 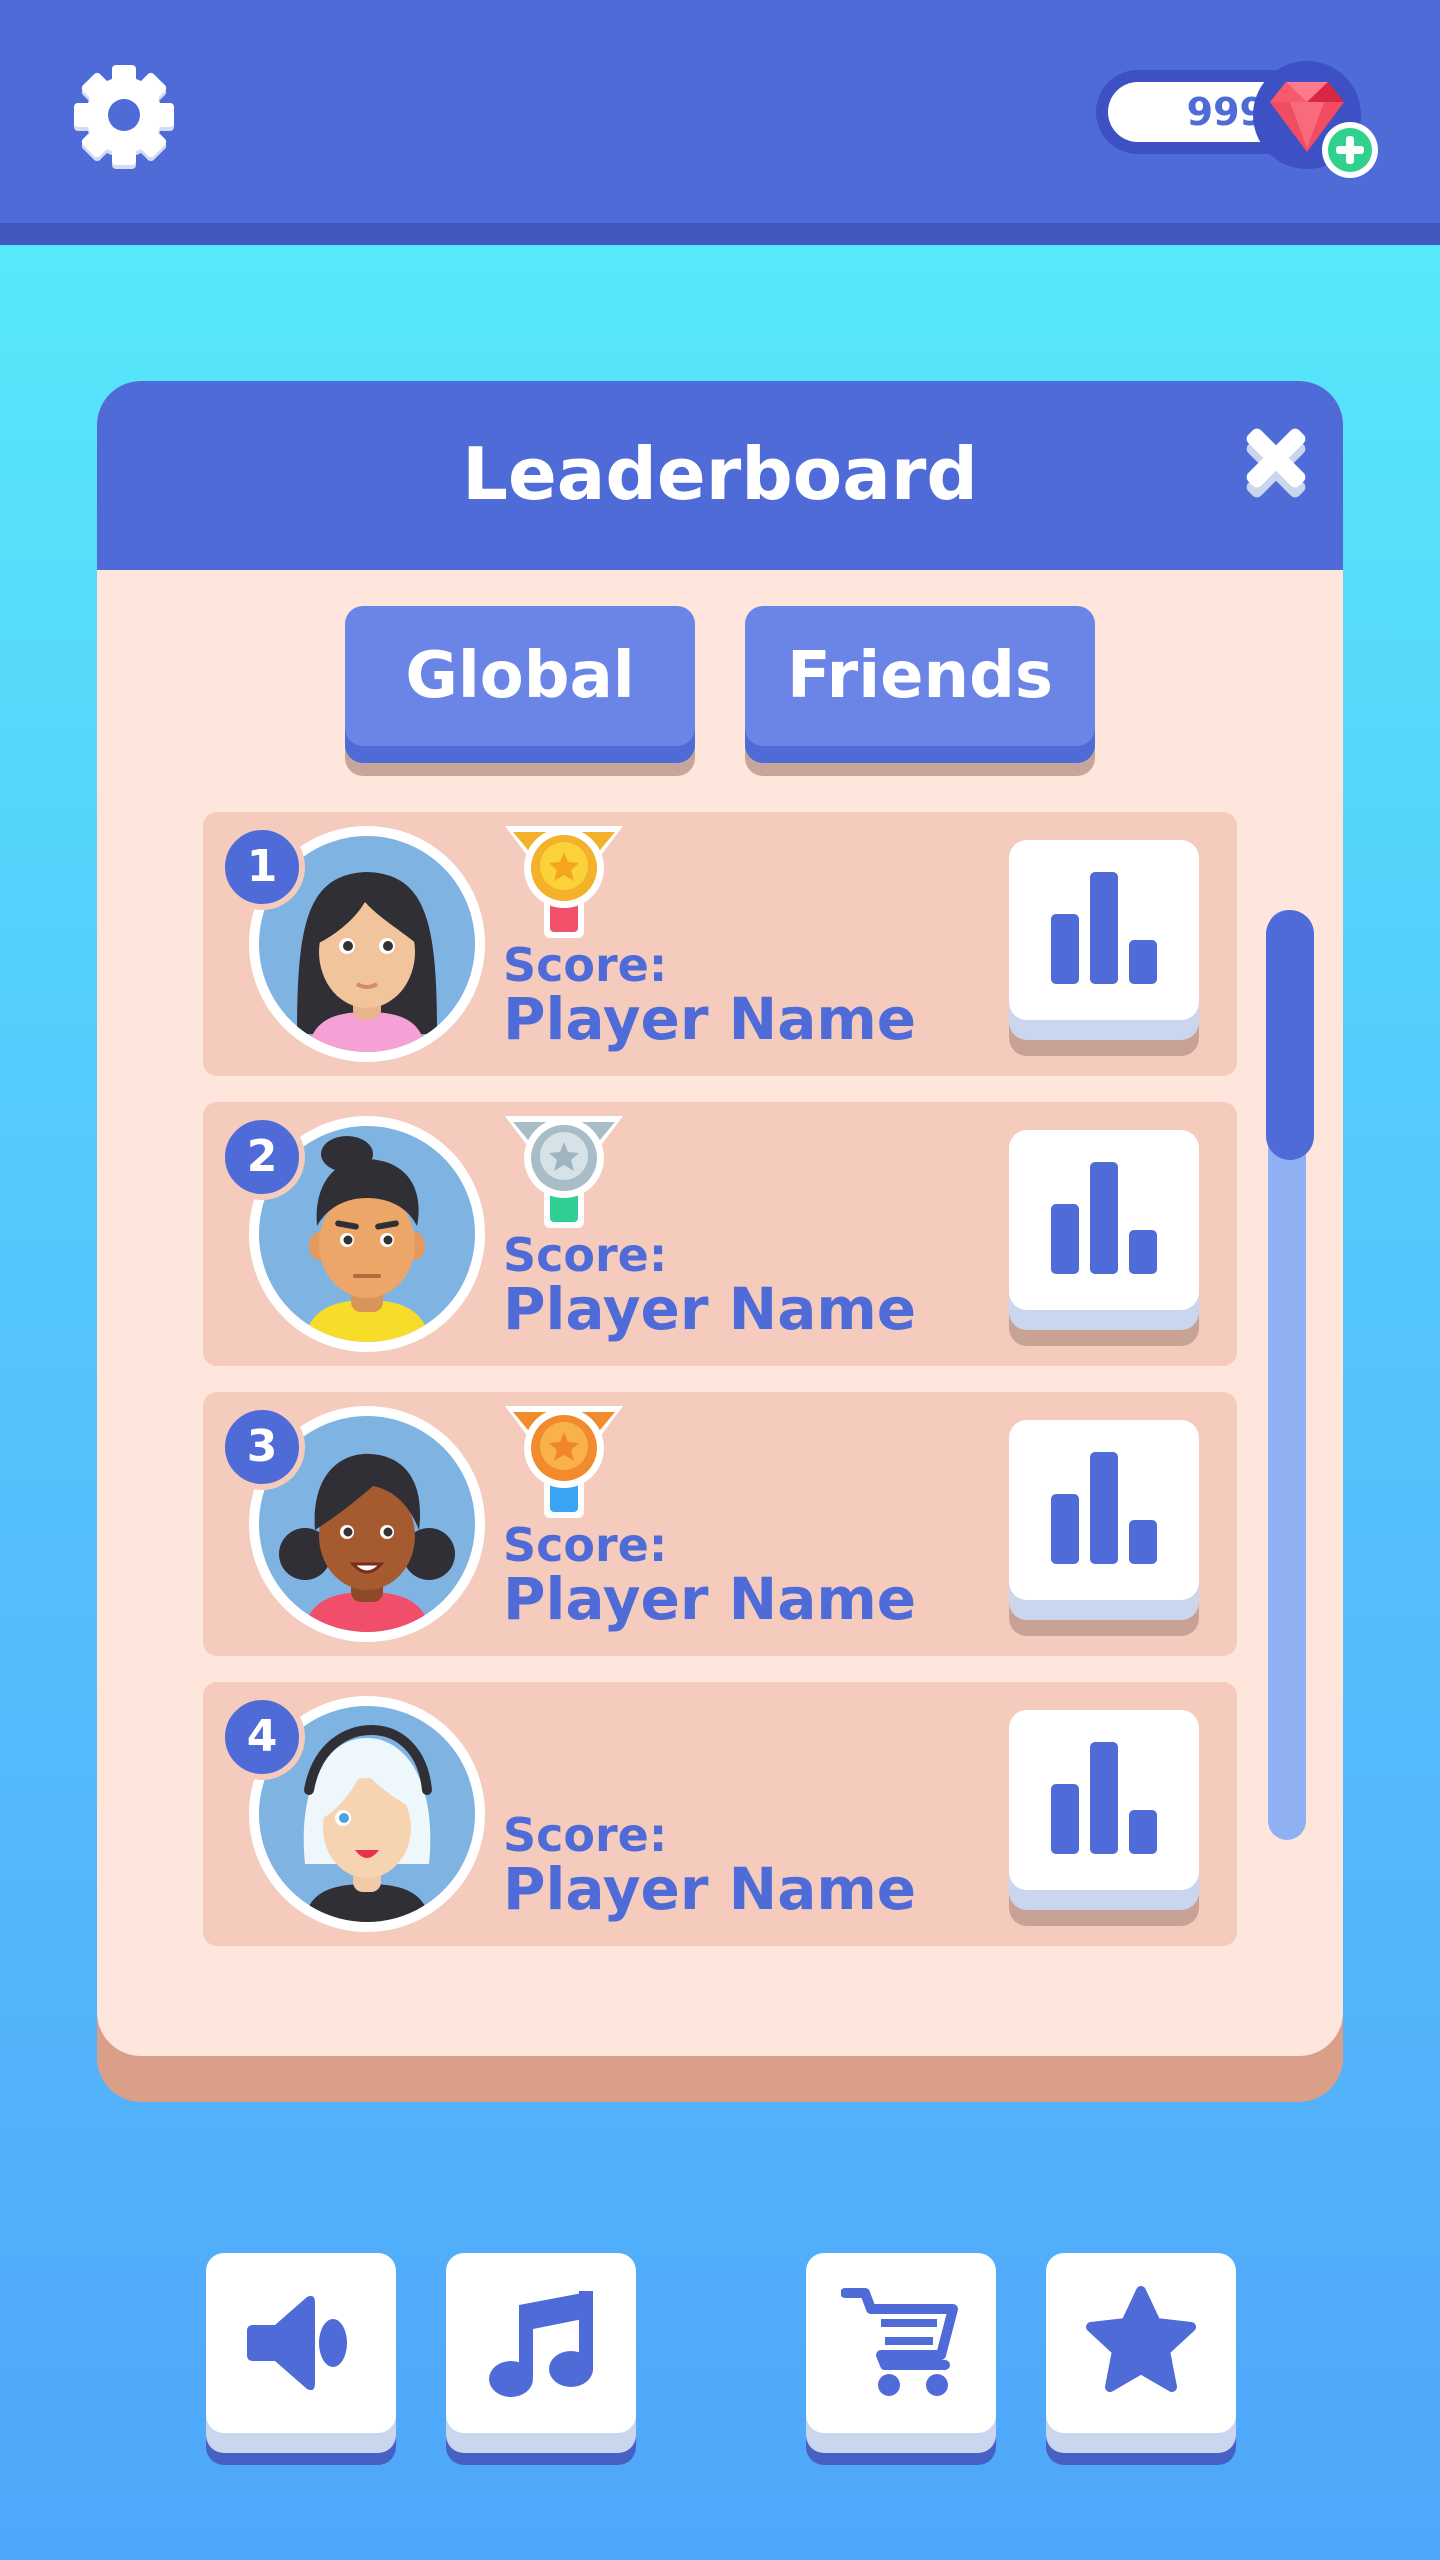 I want to click on gem-count: 999, so click(x=1226, y=112).